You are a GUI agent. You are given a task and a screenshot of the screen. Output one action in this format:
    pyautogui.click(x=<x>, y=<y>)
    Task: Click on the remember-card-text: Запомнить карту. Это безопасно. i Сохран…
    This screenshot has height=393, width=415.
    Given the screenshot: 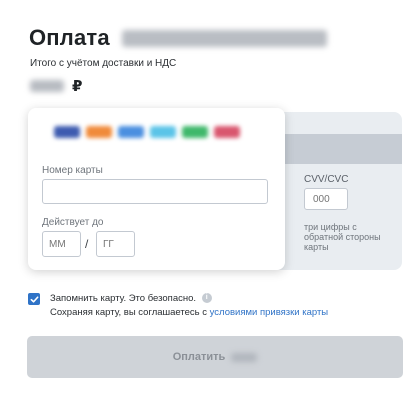 What is the action you would take?
    pyautogui.click(x=189, y=306)
    